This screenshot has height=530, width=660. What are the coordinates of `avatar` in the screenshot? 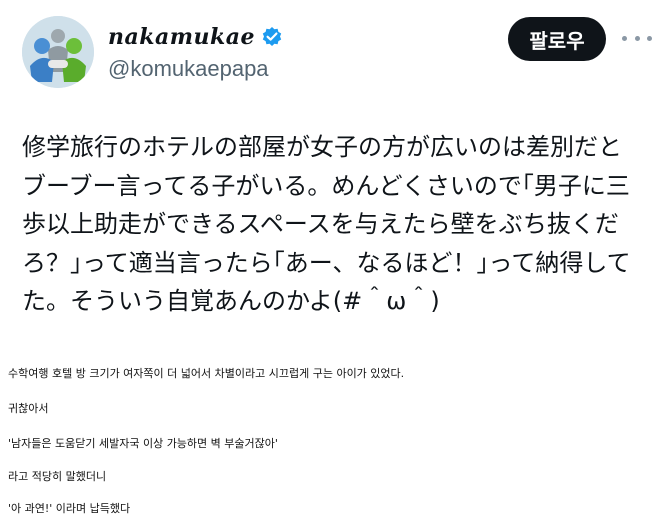 It's located at (58, 52).